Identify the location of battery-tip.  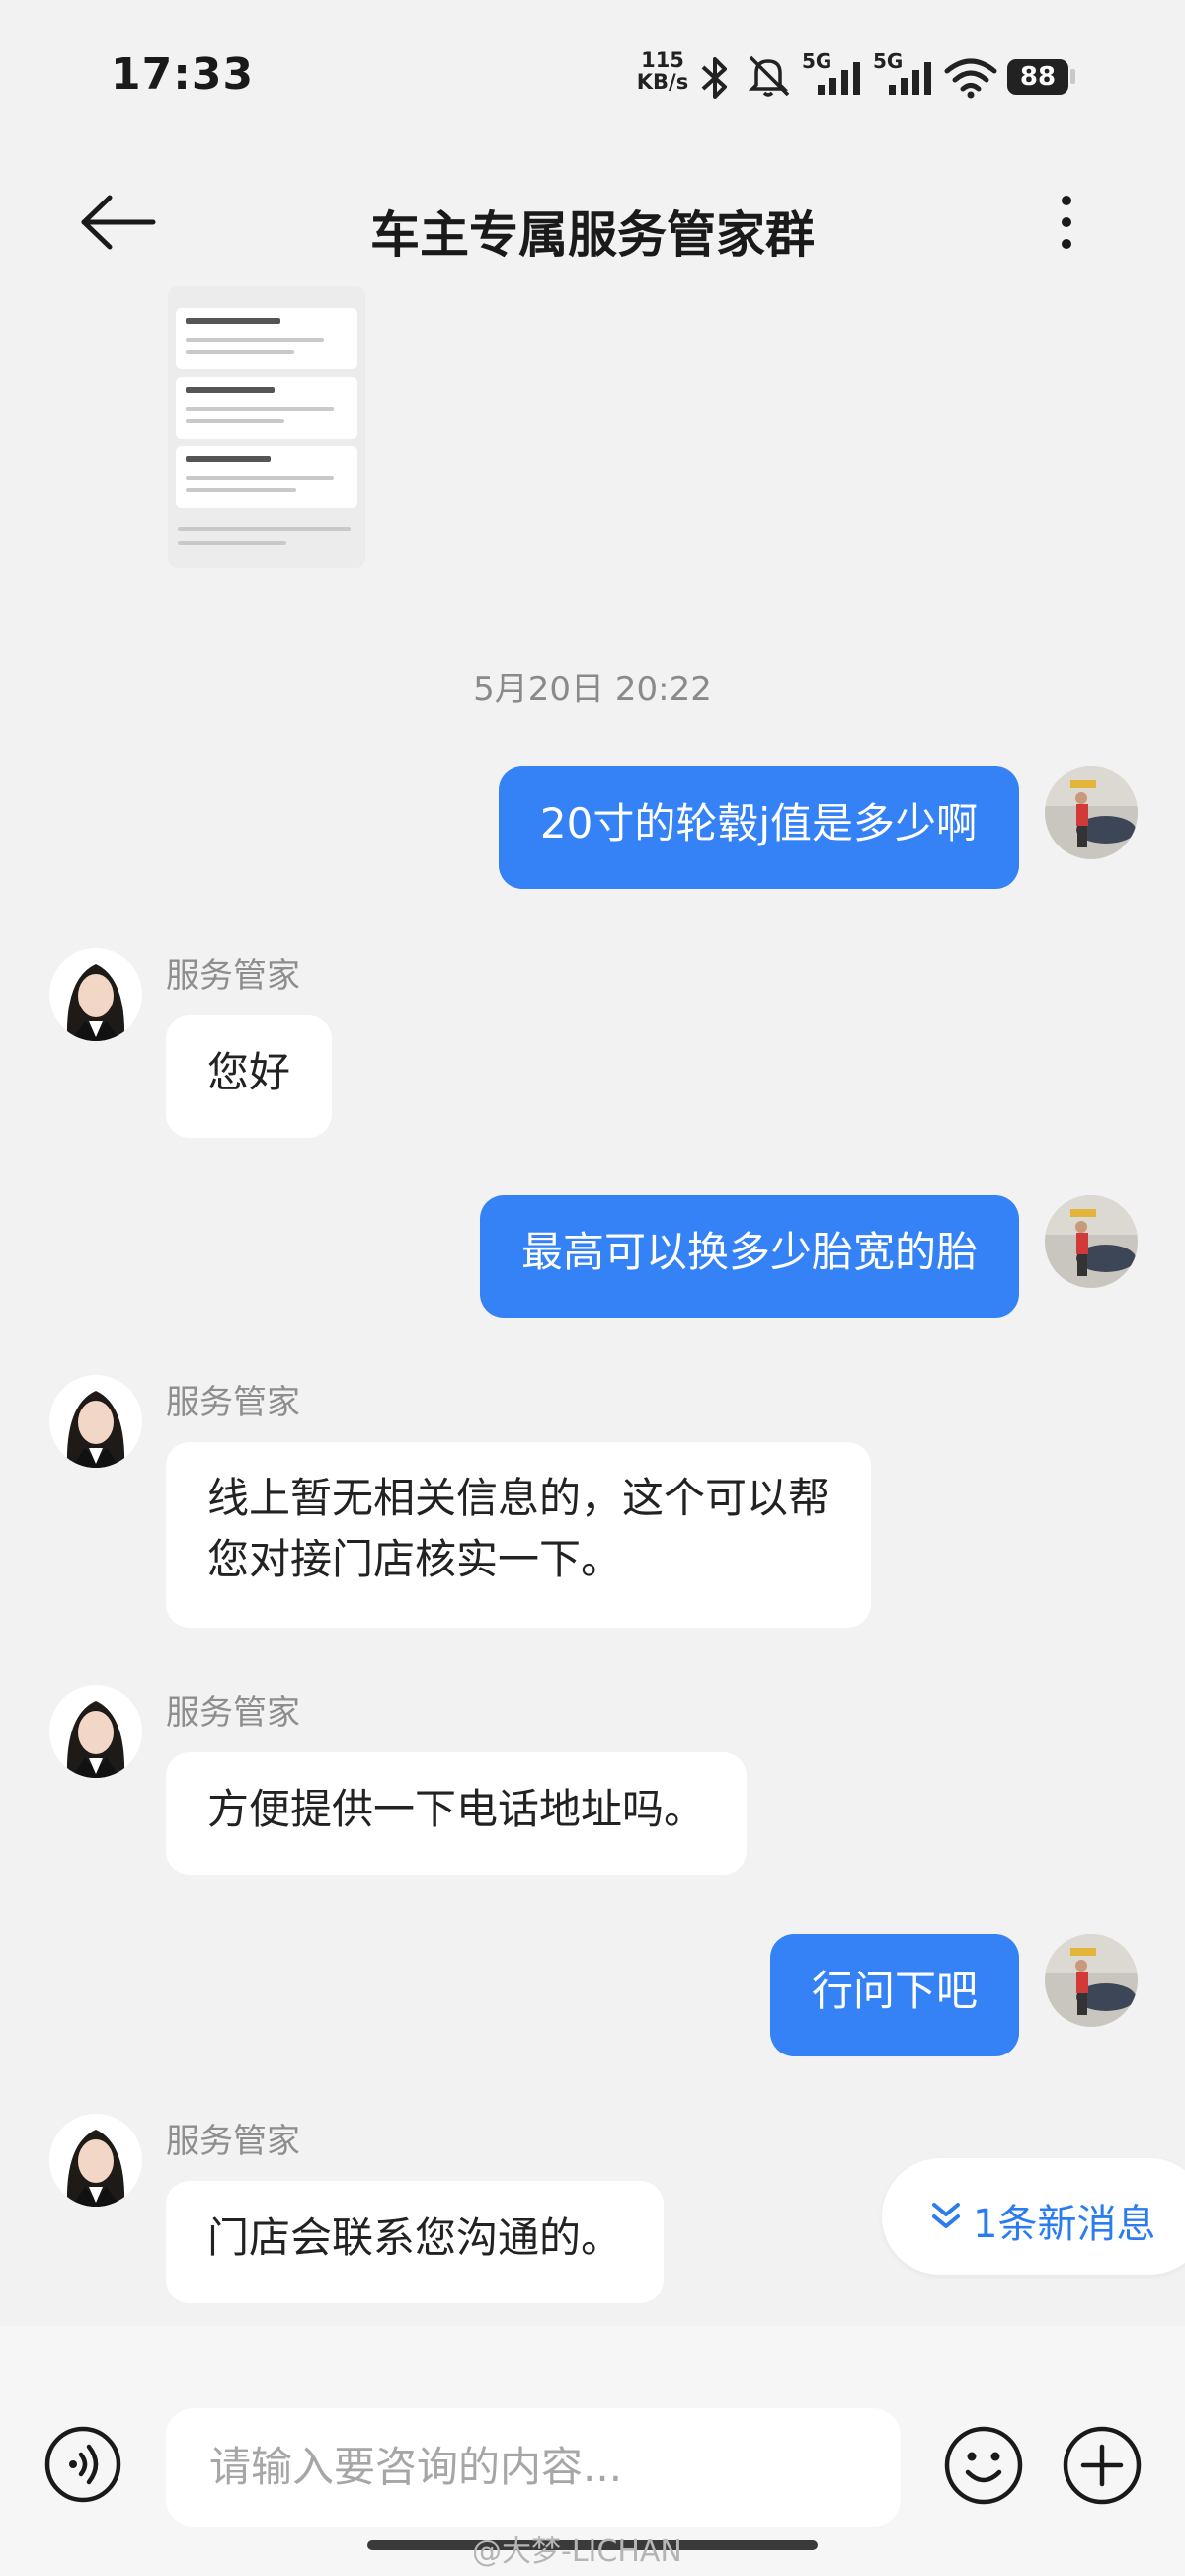
(1073, 76).